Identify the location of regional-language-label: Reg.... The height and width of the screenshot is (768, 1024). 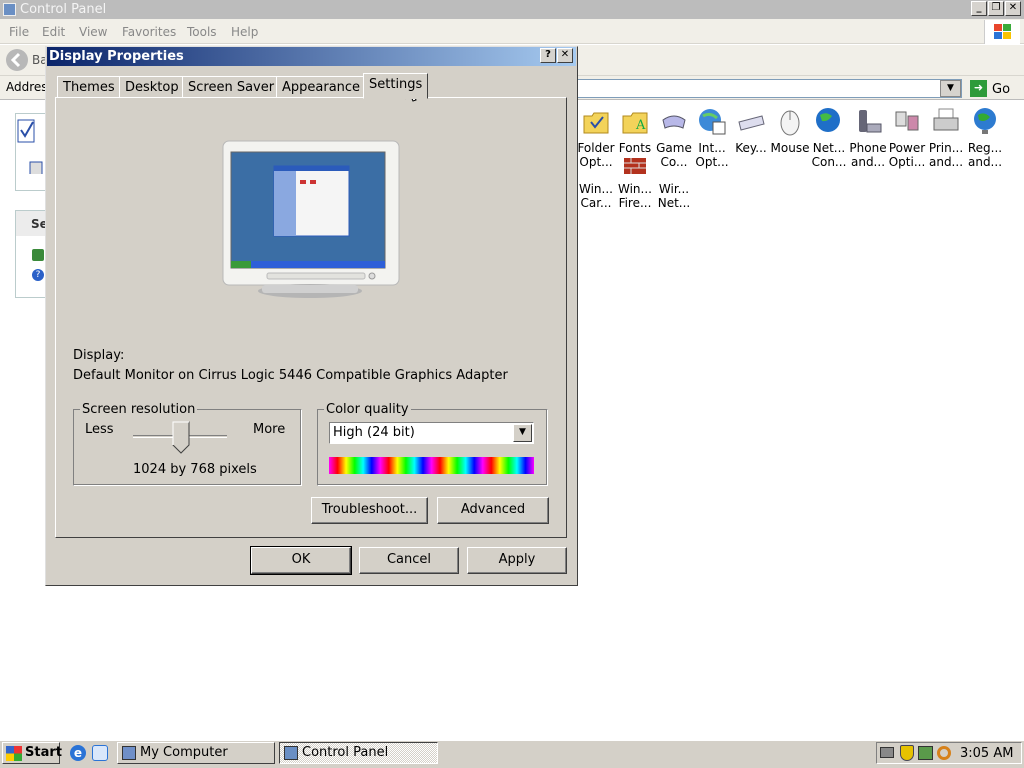
(985, 148).